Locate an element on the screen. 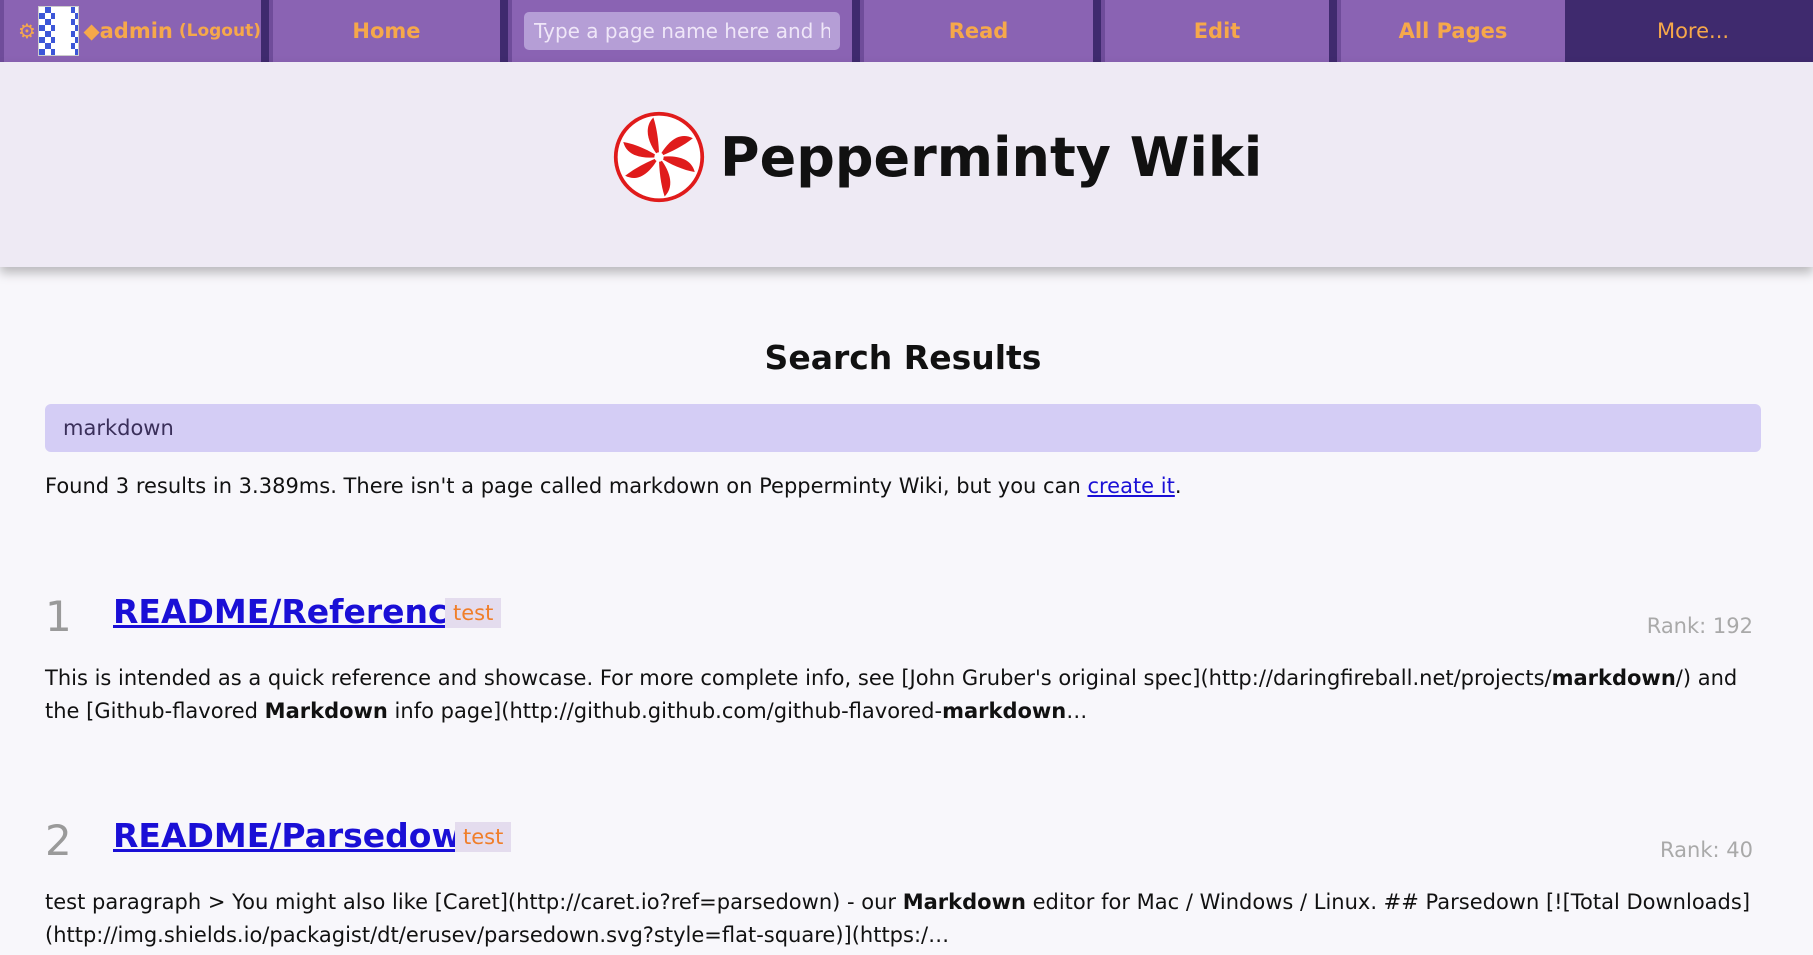 Image resolution: width=1813 pixels, height=955 pixels. search-query-input: markdown is located at coordinates (903, 428).